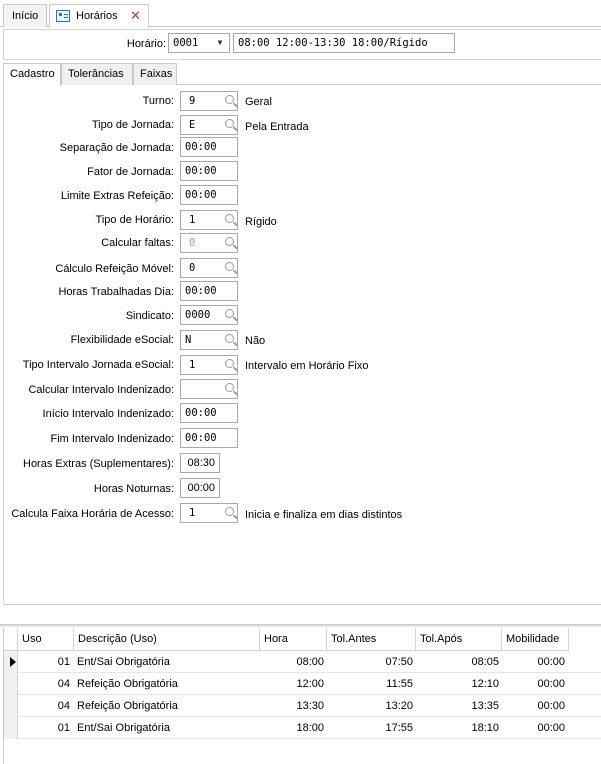 This screenshot has height=764, width=601. Describe the element at coordinates (209, 243) in the screenshot. I see `calcular-faltas-lookup: 0` at that location.